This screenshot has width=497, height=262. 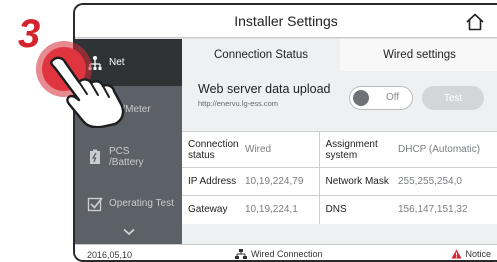 What do you see at coordinates (264, 89) in the screenshot?
I see `web-upload-title: Web server data upload` at bounding box center [264, 89].